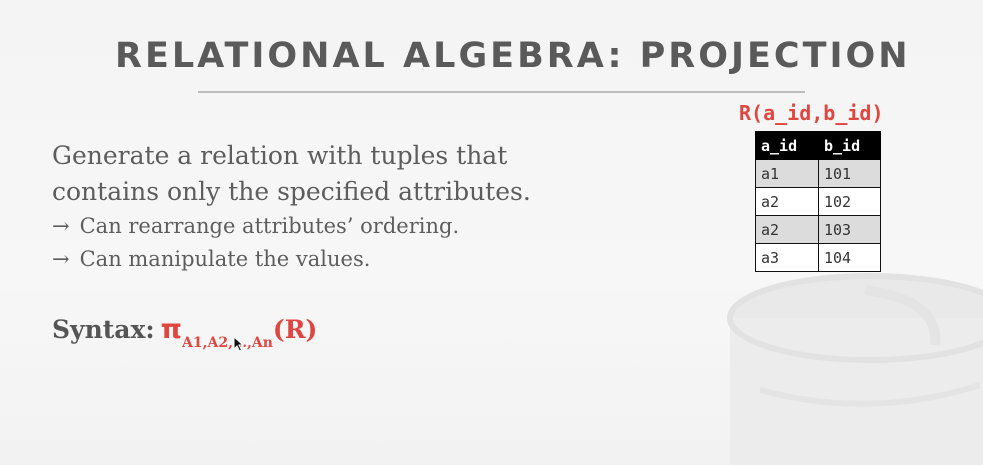 This screenshot has width=983, height=465. I want to click on title-divider, so click(501, 92).